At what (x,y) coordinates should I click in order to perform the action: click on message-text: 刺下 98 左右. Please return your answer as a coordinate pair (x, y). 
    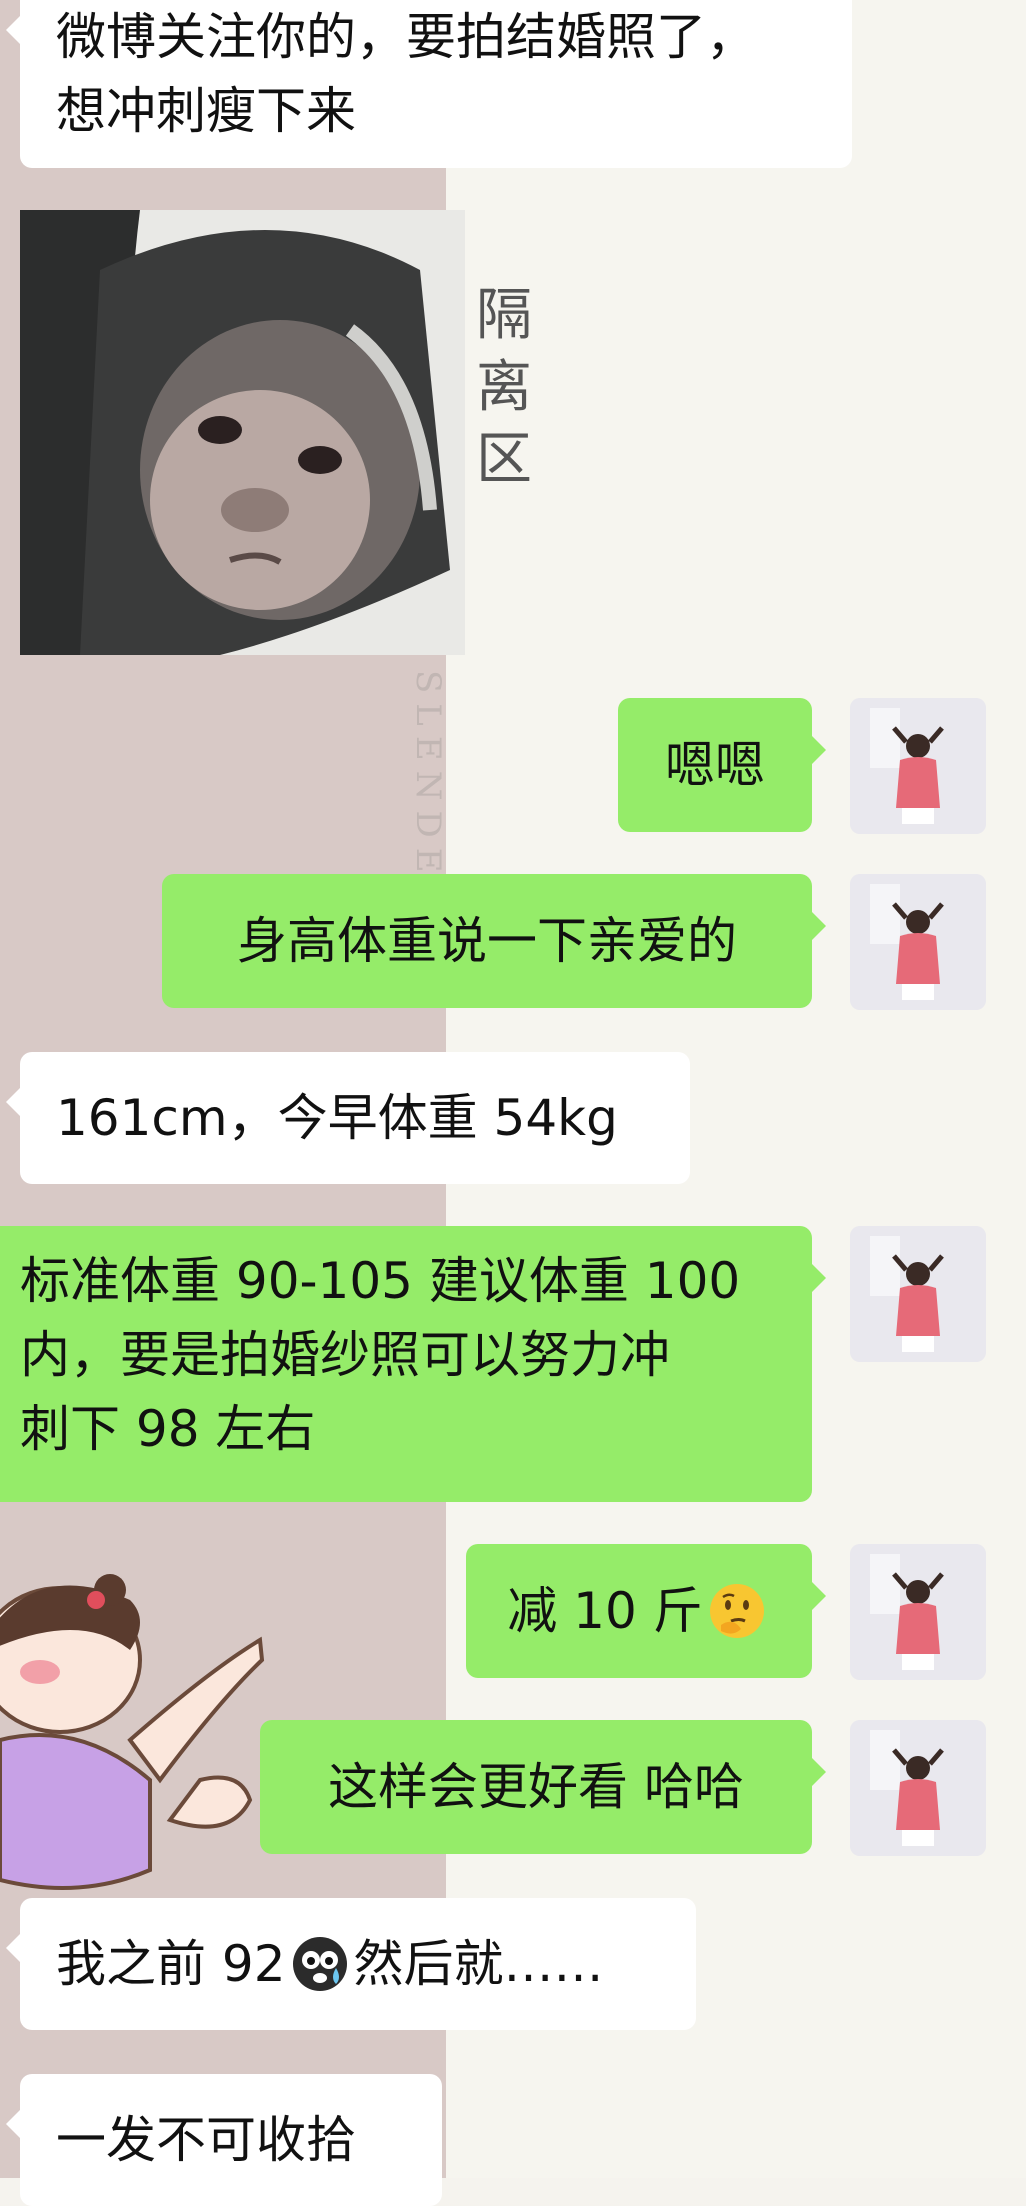
    Looking at the image, I should click on (168, 1429).